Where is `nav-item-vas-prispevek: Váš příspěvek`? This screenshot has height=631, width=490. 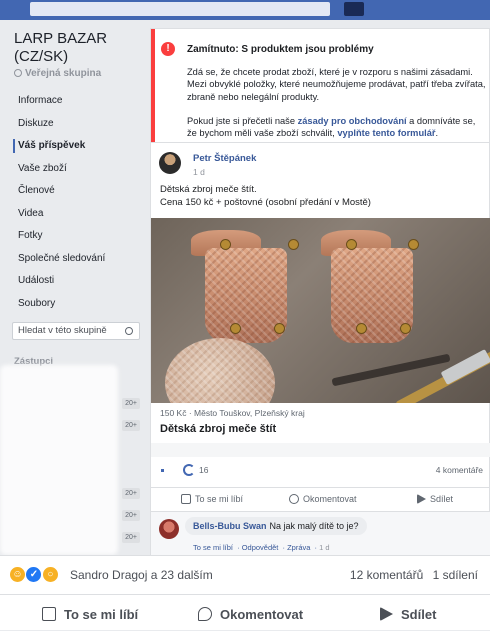
nav-item-vas-prispevek: Váš příspěvek is located at coordinates (75, 146).